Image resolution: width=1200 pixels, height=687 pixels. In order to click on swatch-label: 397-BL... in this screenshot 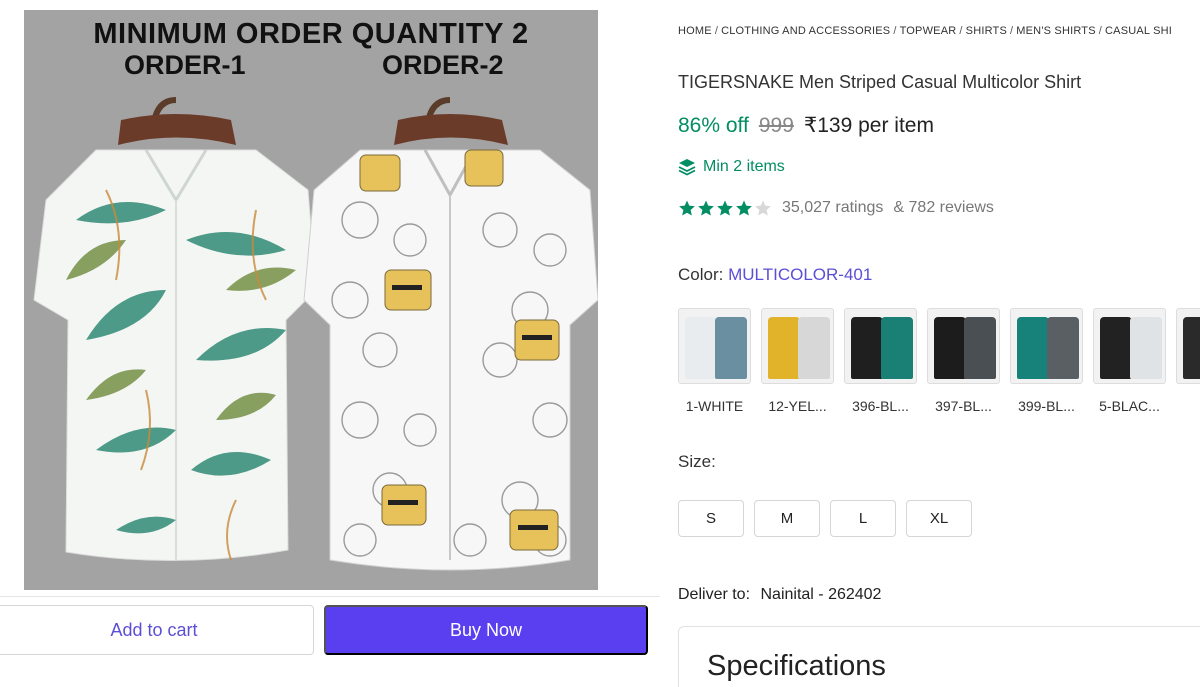, I will do `click(963, 406)`.